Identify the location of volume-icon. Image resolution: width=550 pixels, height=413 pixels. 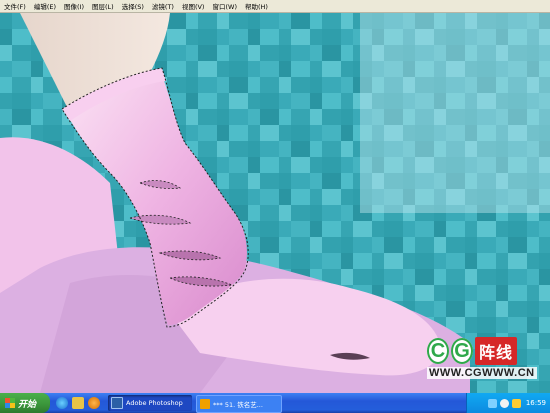
(504, 403).